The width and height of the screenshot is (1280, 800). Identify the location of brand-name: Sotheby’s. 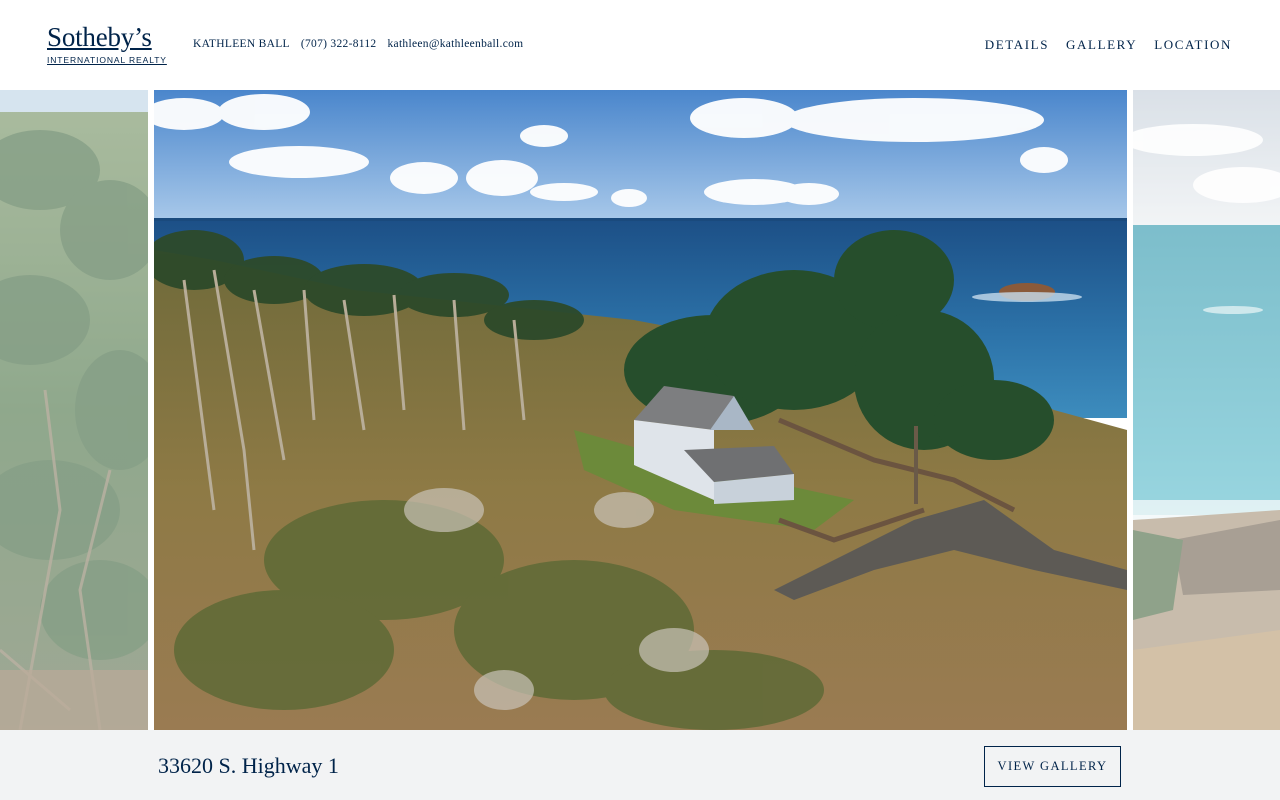
(99, 37).